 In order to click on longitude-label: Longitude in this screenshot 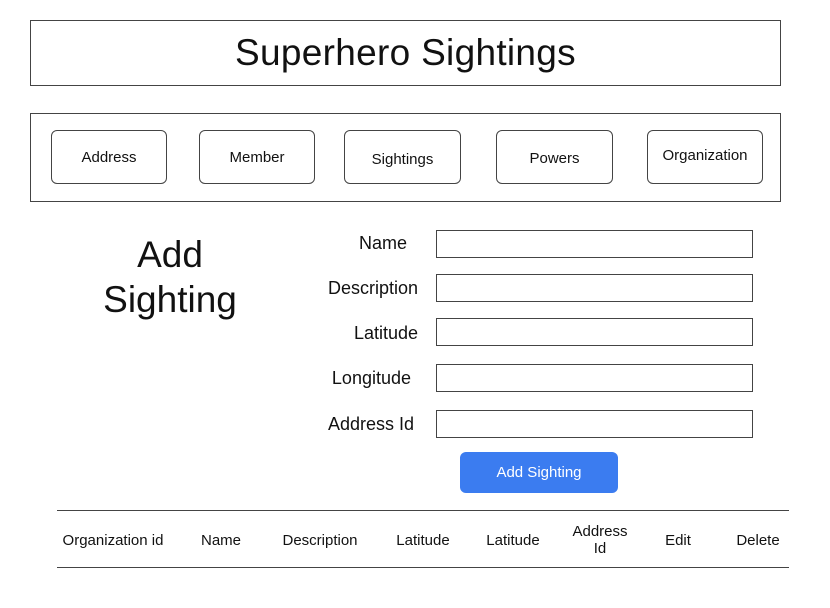, I will do `click(371, 378)`.